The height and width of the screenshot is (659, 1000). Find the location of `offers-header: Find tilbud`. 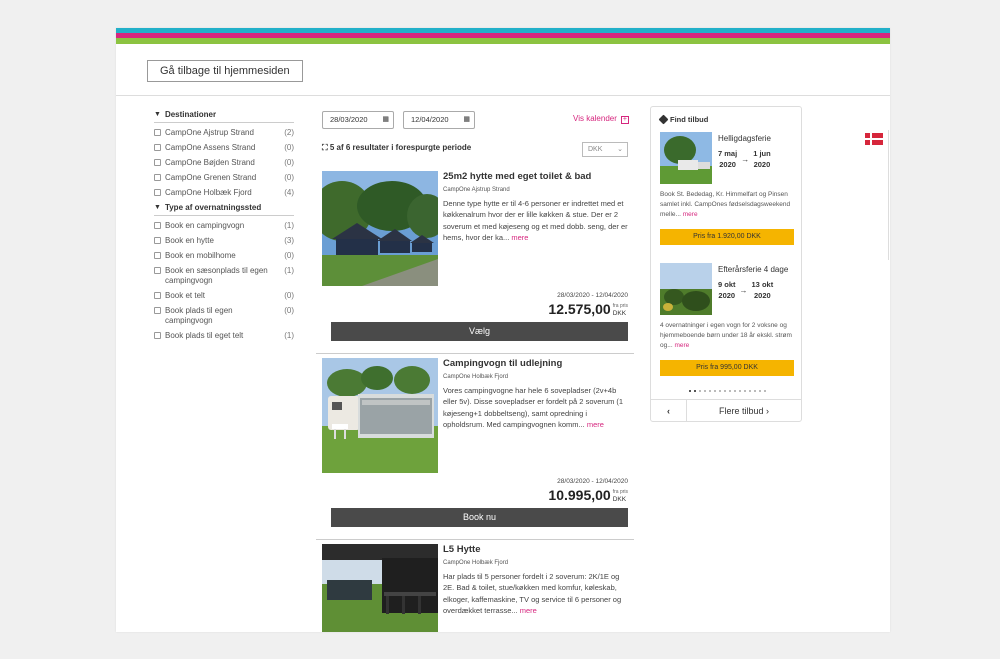

offers-header: Find tilbud is located at coordinates (726, 116).